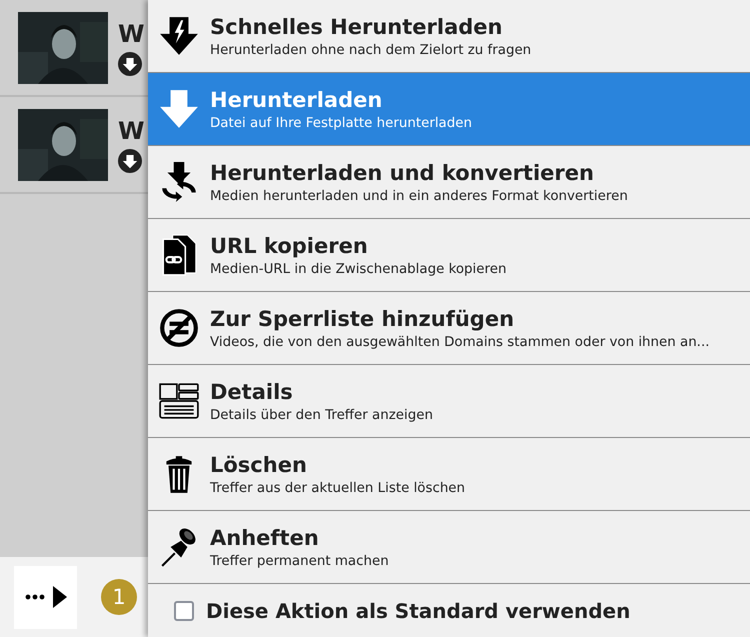  What do you see at coordinates (299, 561) in the screenshot?
I see `menu-item-description: Treffer permanent machen` at bounding box center [299, 561].